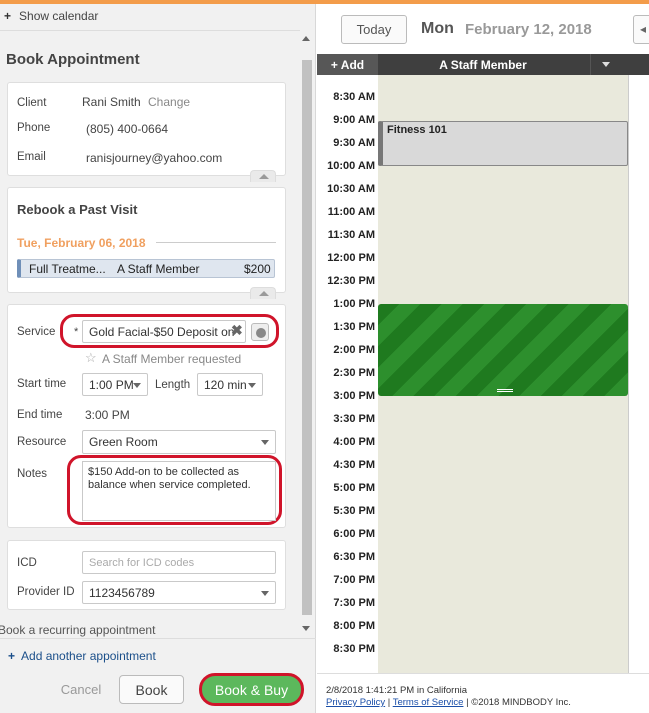 This screenshot has height=713, width=649. I want to click on end-time-value: 3:00 PM, so click(107, 415).